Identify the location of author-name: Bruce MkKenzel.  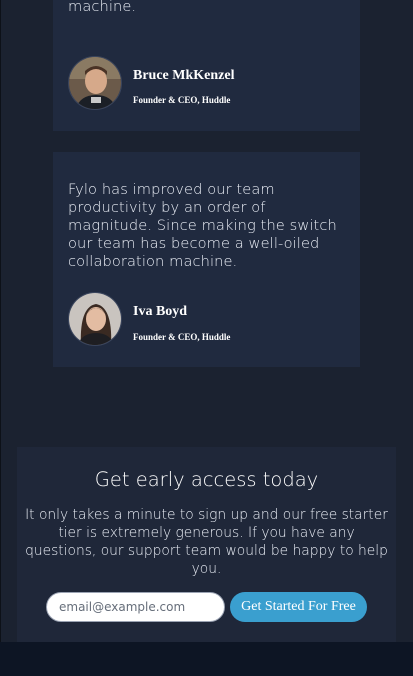
(184, 75).